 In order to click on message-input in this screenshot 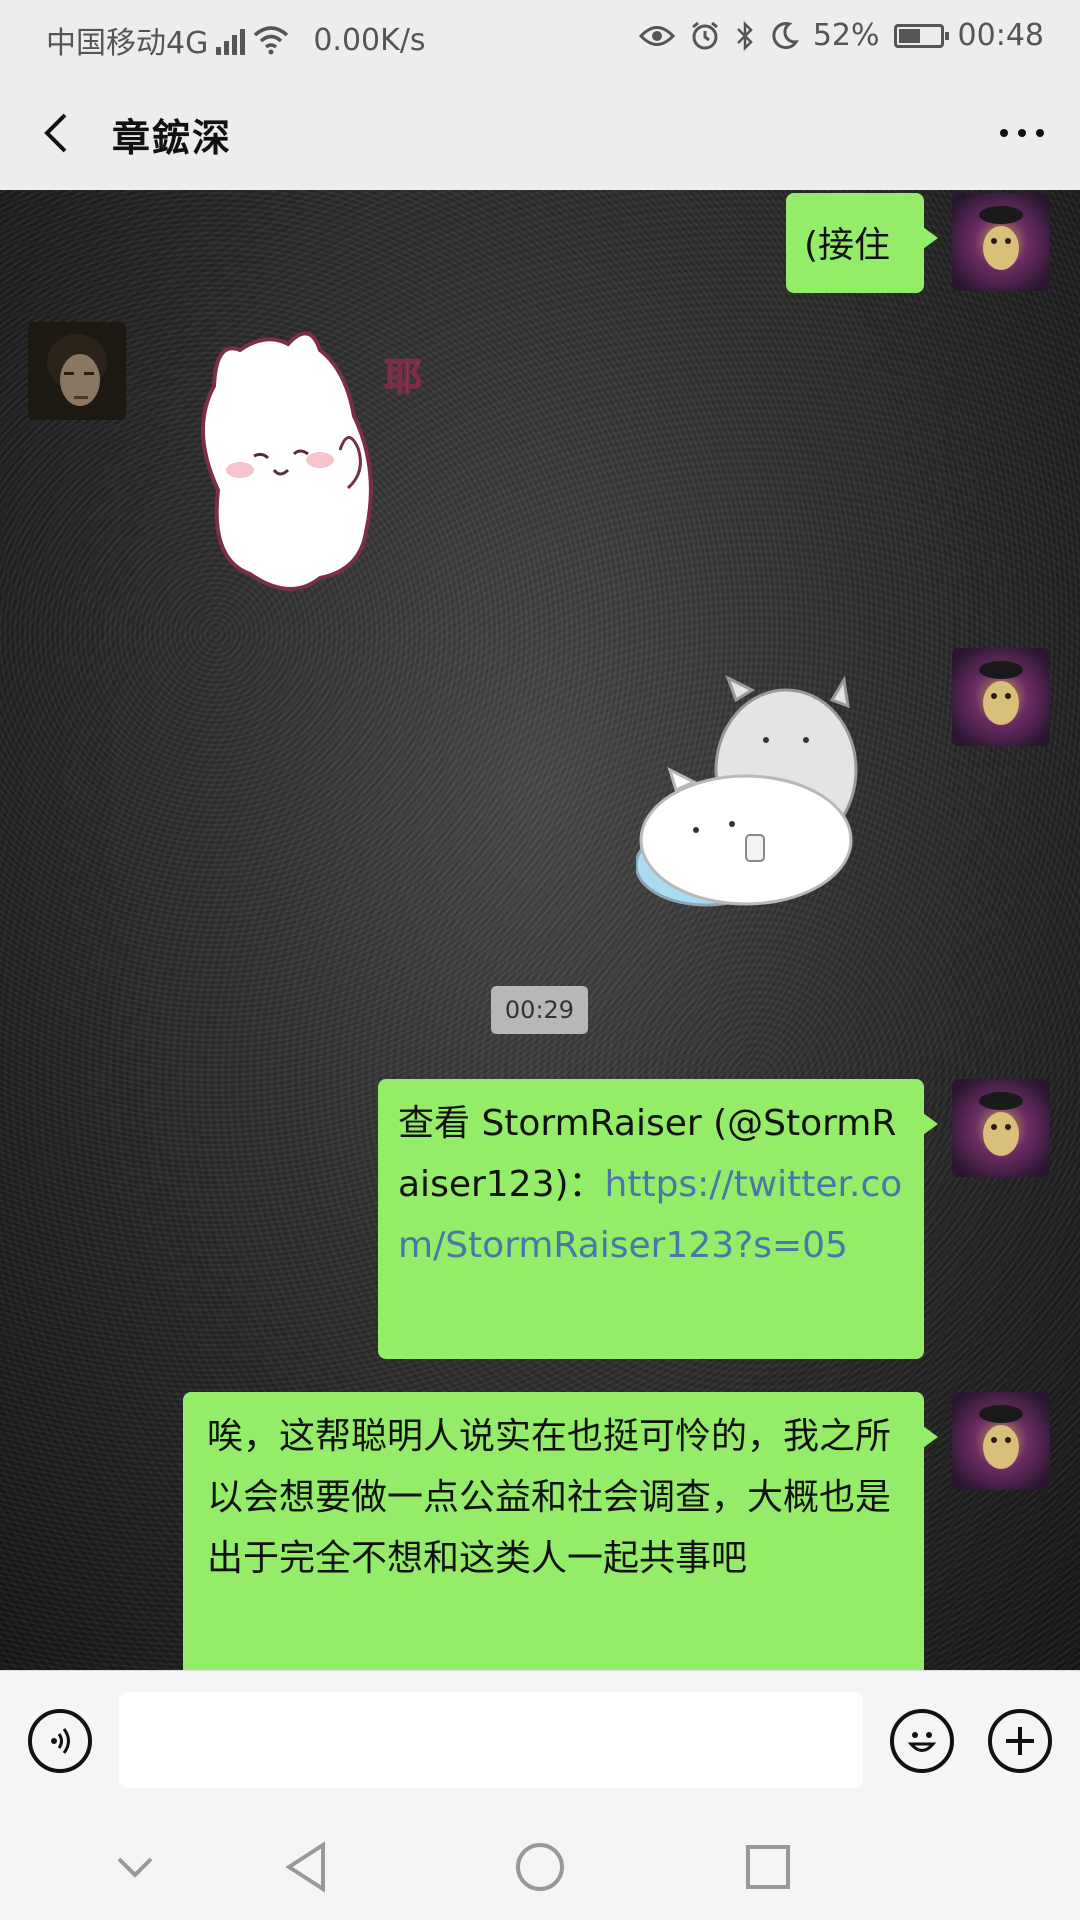, I will do `click(491, 1740)`.